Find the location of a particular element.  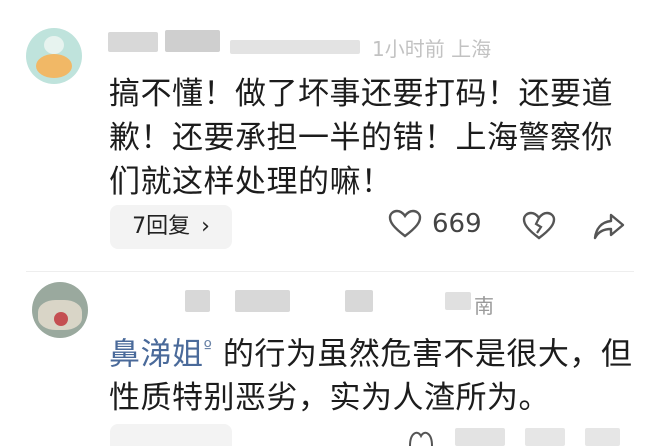

like-button: 669 is located at coordinates (435, 224).